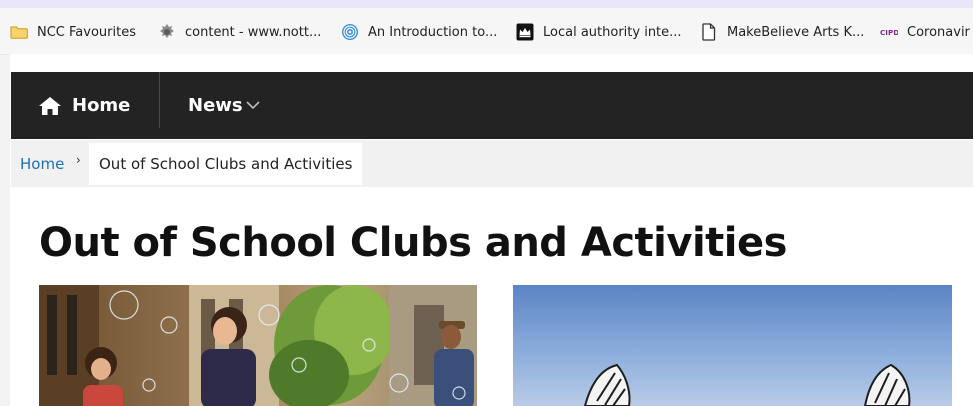 The height and width of the screenshot is (406, 973). Describe the element at coordinates (42, 163) in the screenshot. I see `breadcrumb-home-link: Home` at that location.